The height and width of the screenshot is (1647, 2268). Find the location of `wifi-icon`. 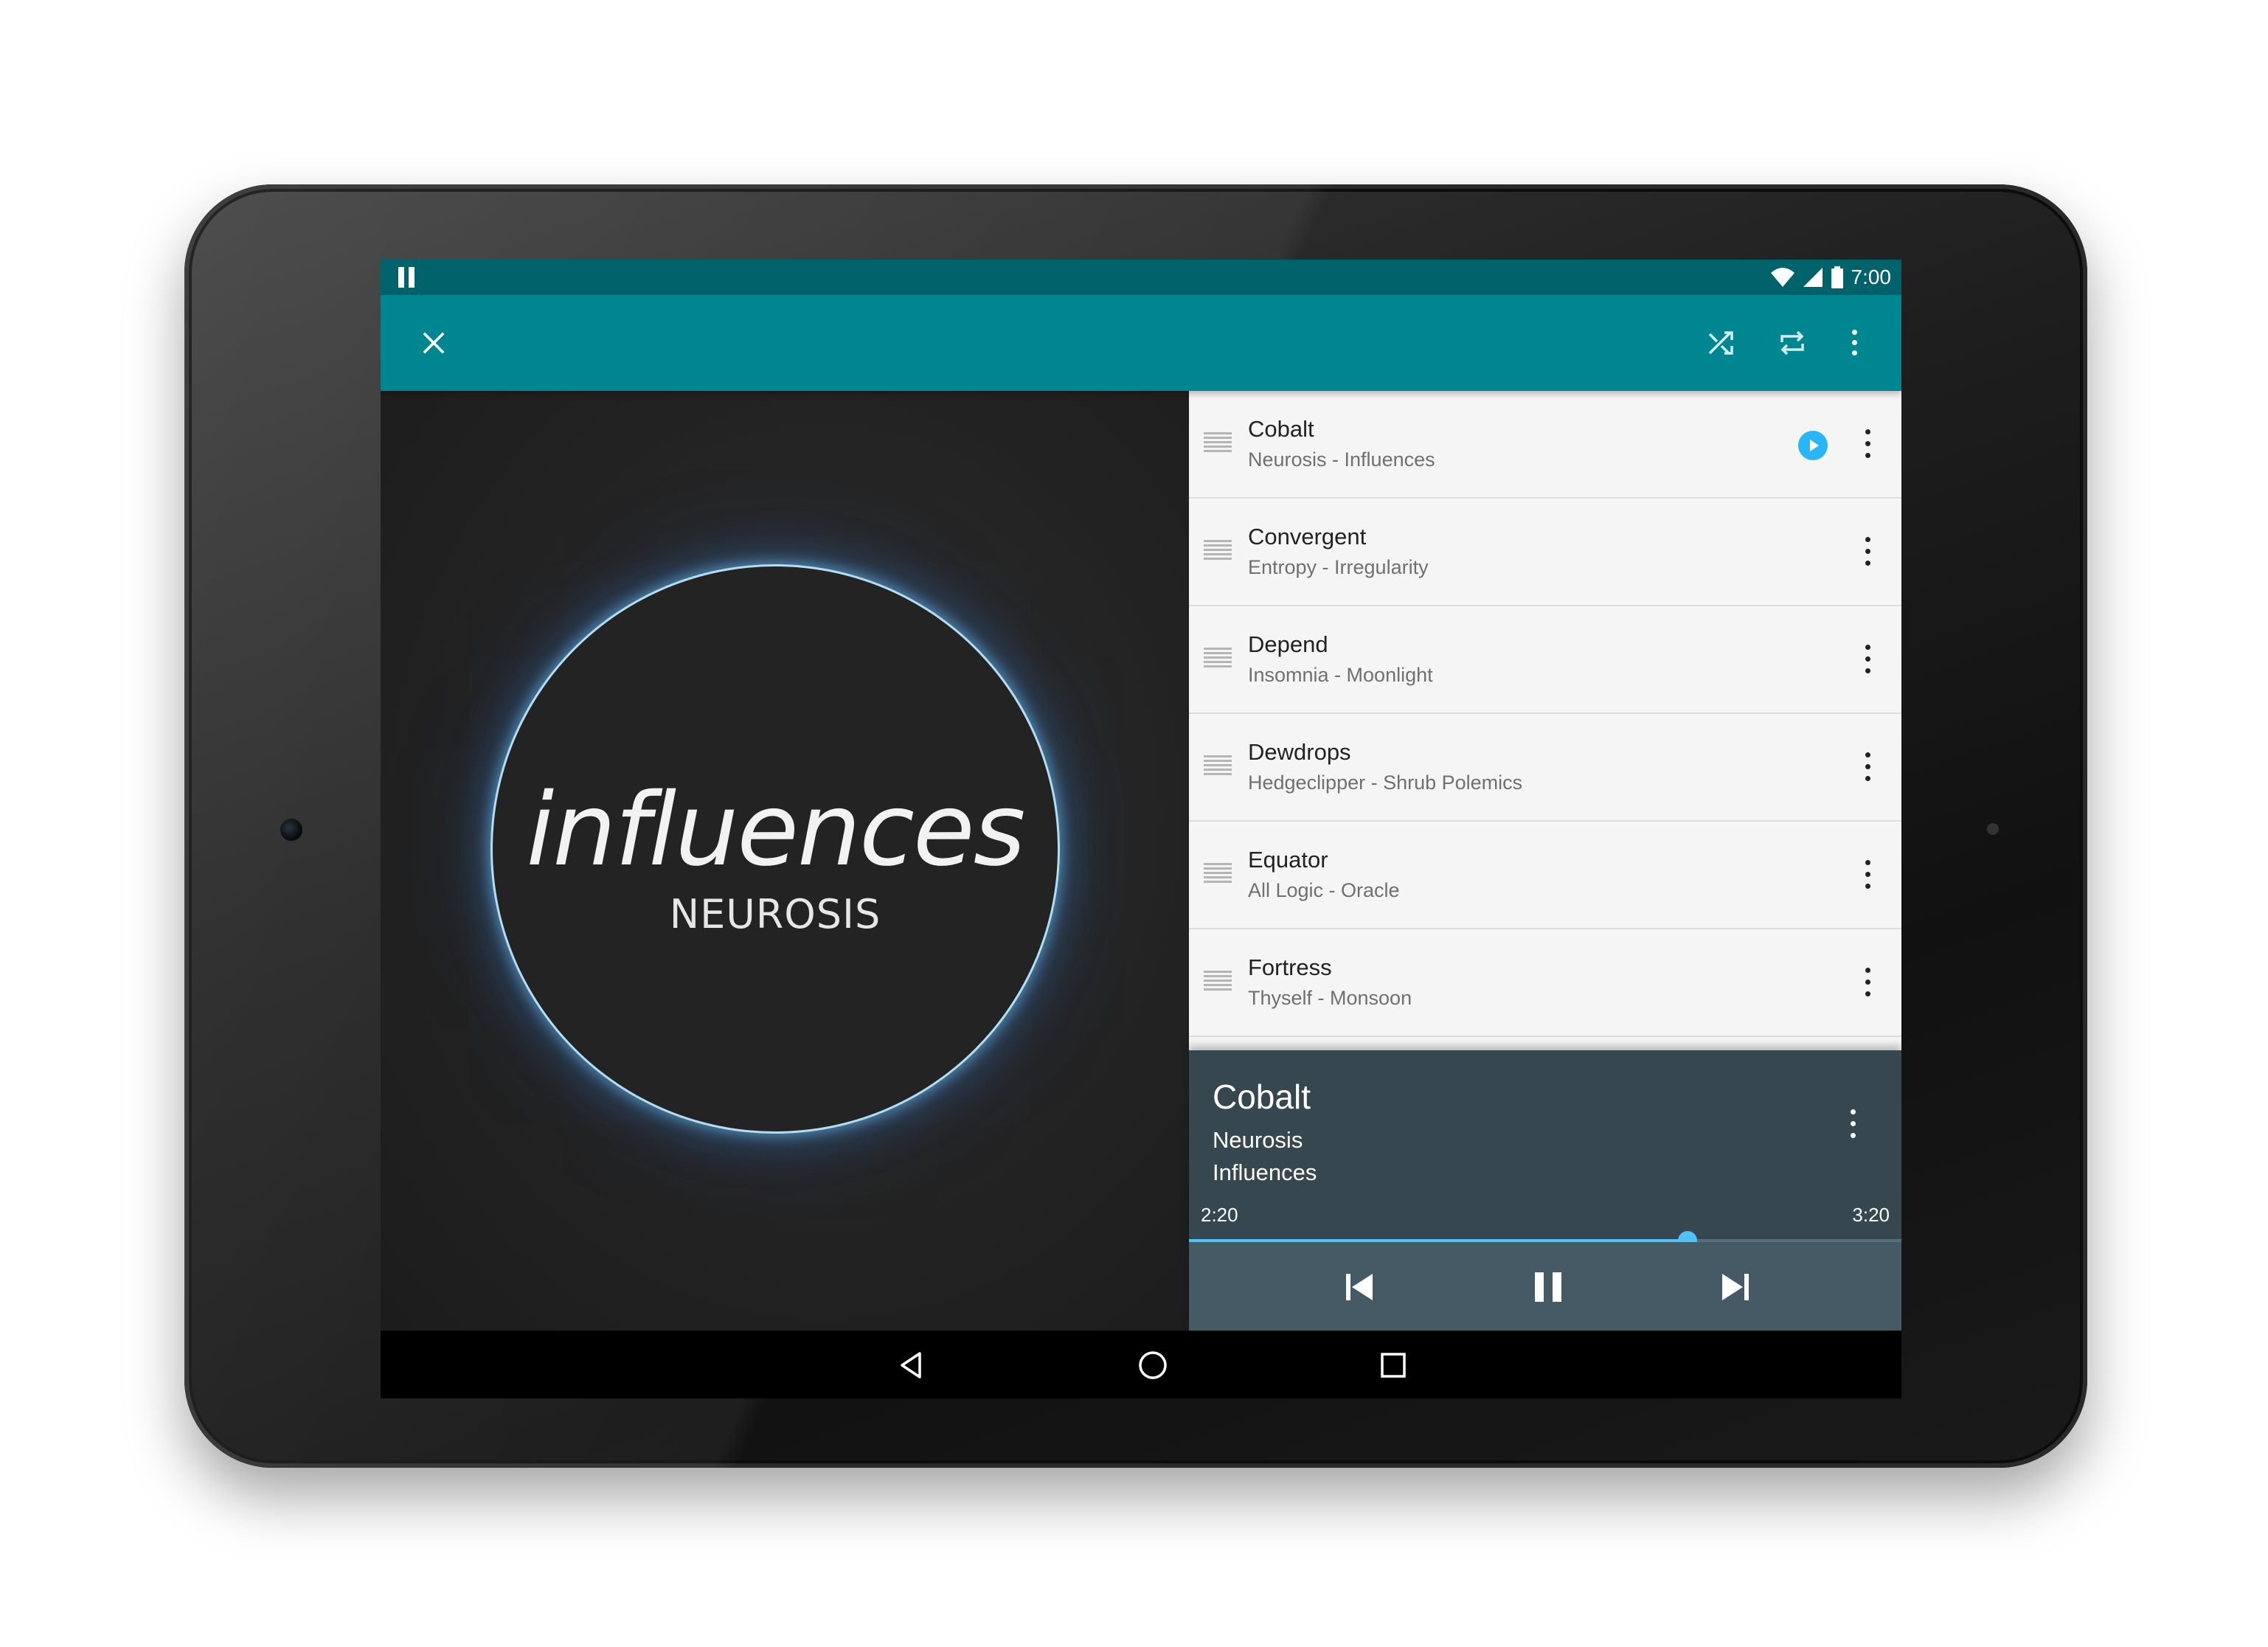

wifi-icon is located at coordinates (1782, 277).